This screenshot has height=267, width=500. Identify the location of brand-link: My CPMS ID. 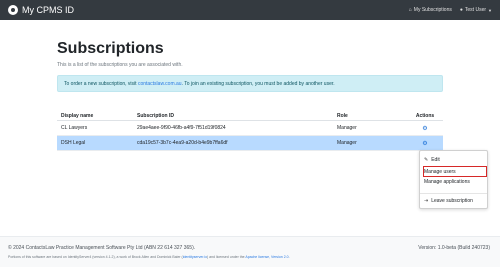
(41, 10).